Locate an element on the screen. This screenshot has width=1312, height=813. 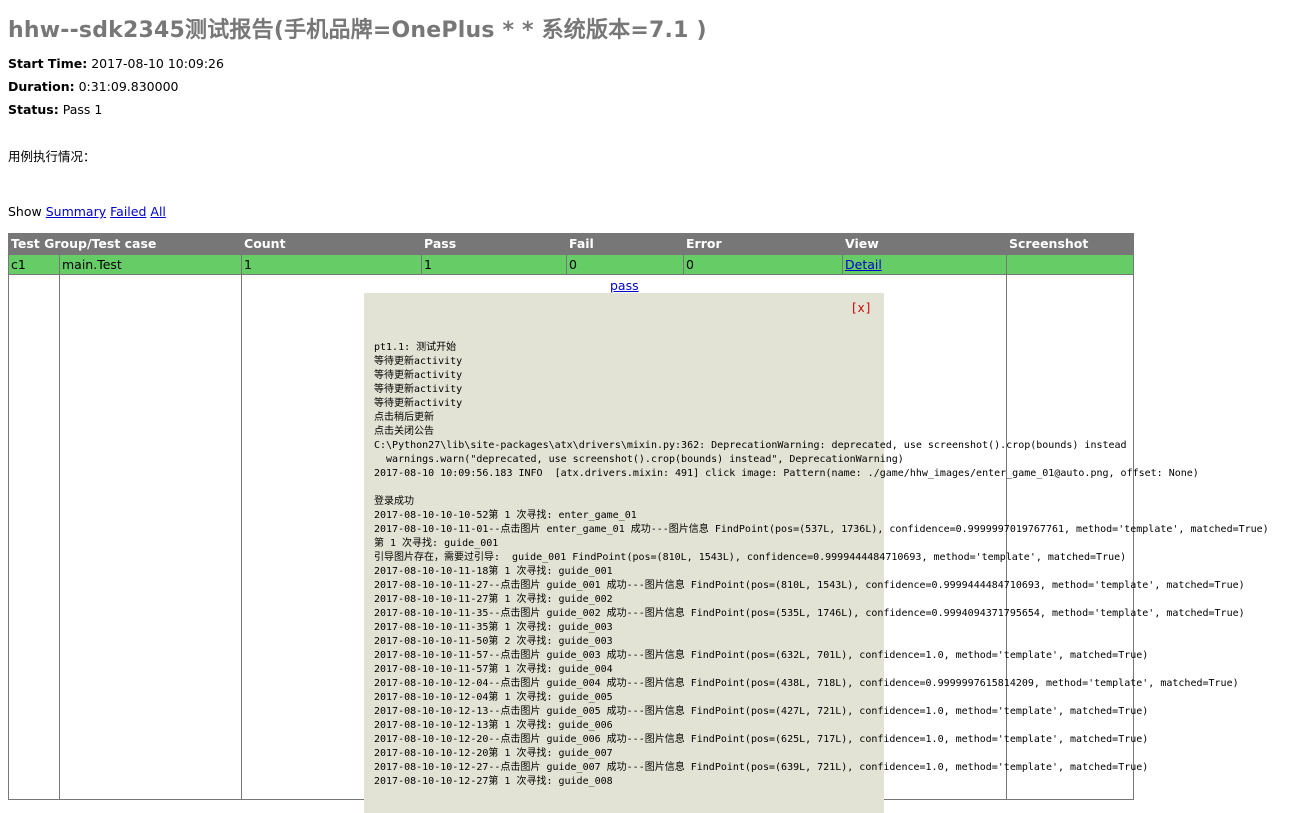
start-time-line: Start Time: 2017-08-10 10:09:26 is located at coordinates (116, 63).